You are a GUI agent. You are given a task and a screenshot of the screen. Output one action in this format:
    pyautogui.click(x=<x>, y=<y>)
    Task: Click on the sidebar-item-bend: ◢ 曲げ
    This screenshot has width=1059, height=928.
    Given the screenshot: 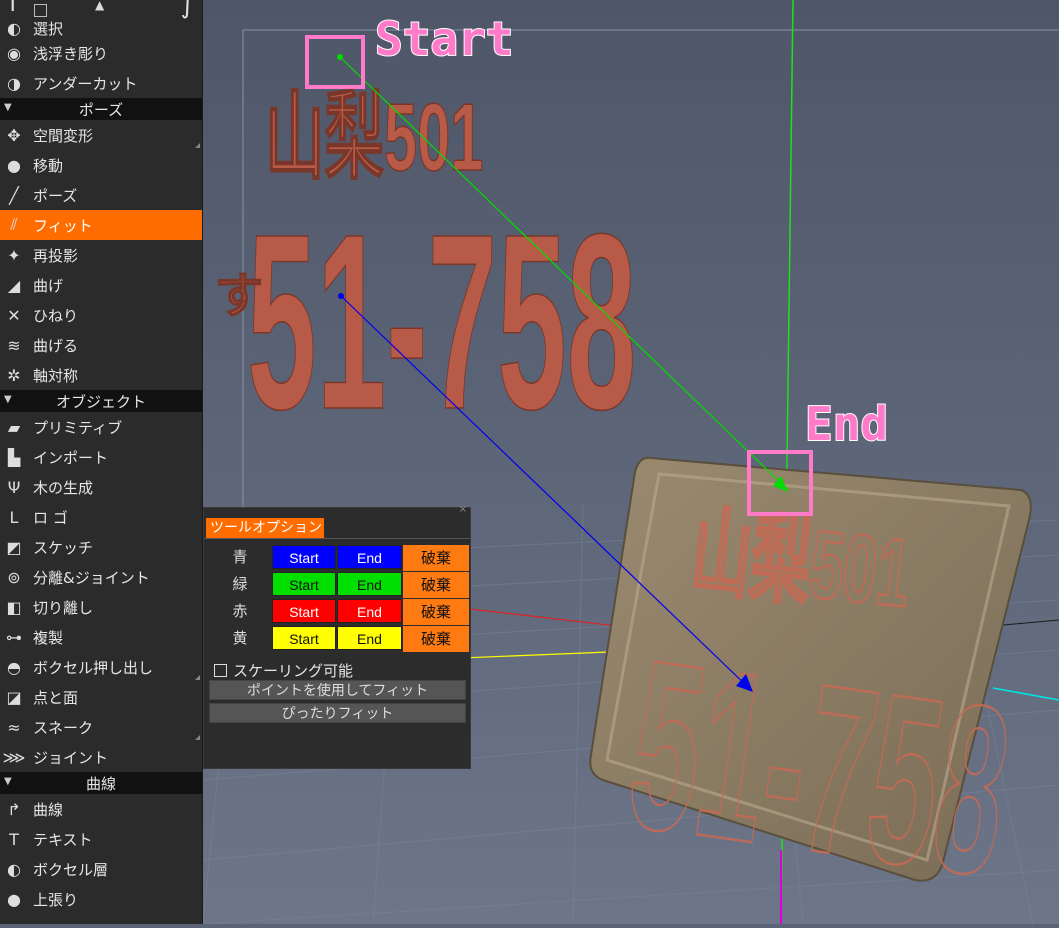 What is the action you would take?
    pyautogui.click(x=101, y=285)
    